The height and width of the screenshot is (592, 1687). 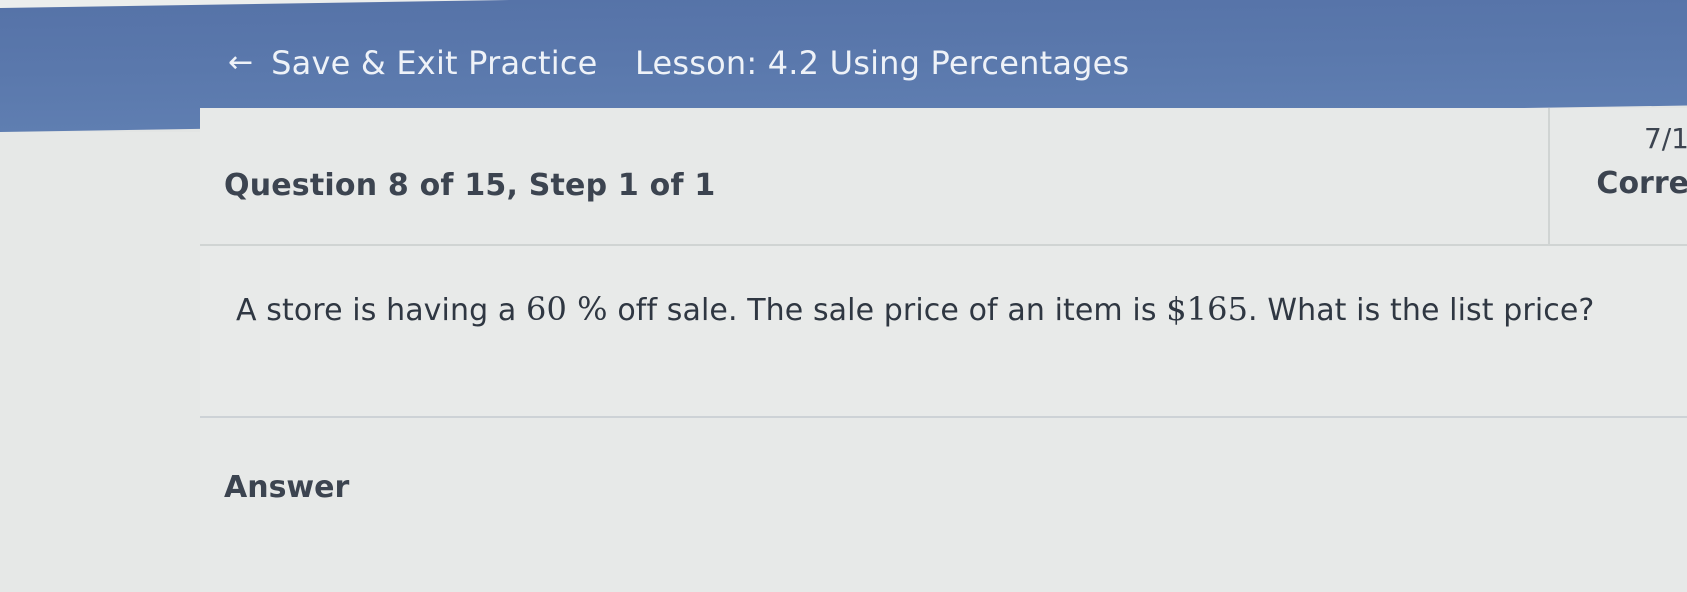 I want to click on question-title: Question 8 of 15, Step 1 of 1, so click(x=470, y=185).